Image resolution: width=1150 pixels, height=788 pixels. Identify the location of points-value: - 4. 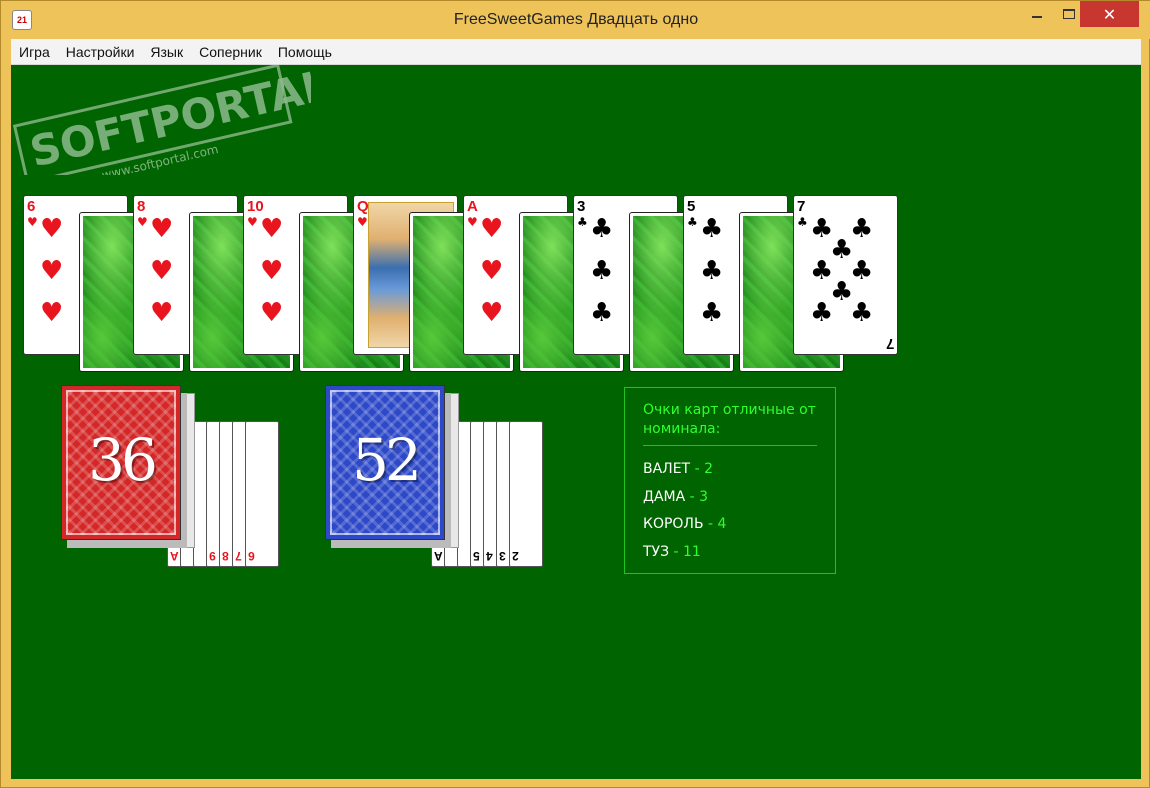
(717, 524).